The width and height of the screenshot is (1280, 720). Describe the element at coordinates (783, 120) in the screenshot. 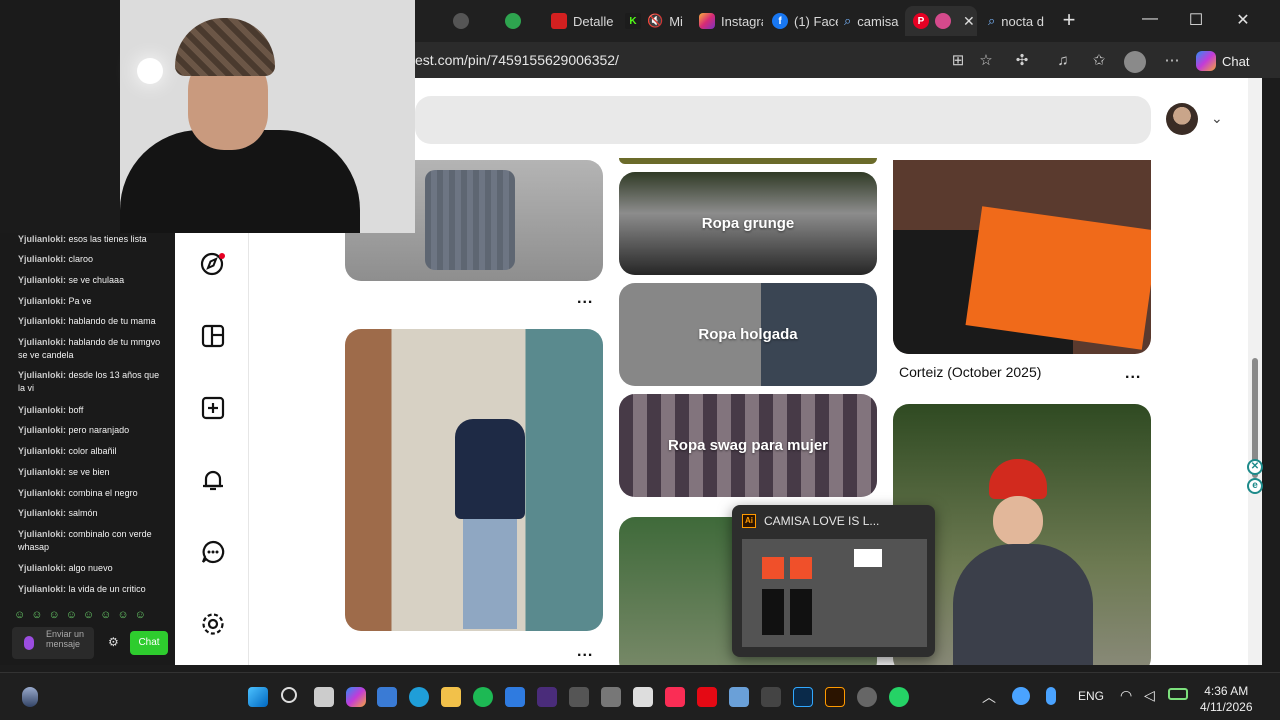

I see `search-input` at that location.